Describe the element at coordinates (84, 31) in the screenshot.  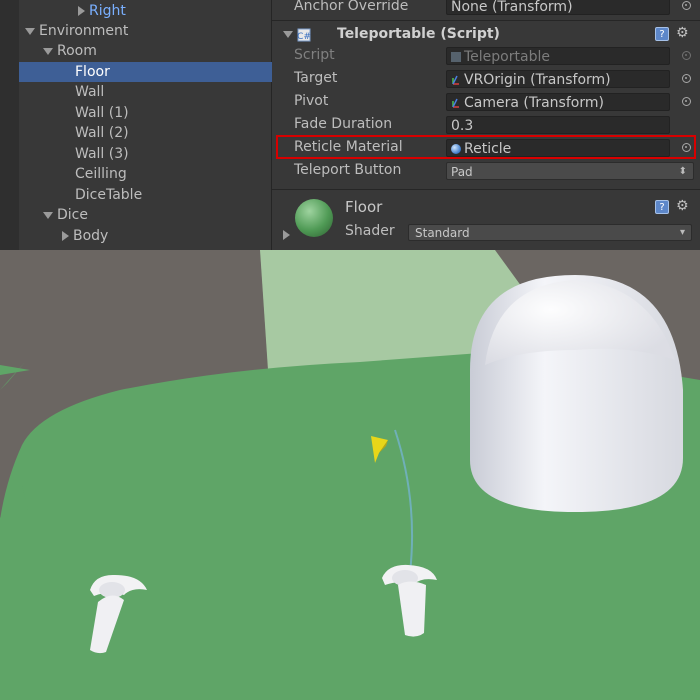
I see `hierarchy-item-label: Environment` at that location.